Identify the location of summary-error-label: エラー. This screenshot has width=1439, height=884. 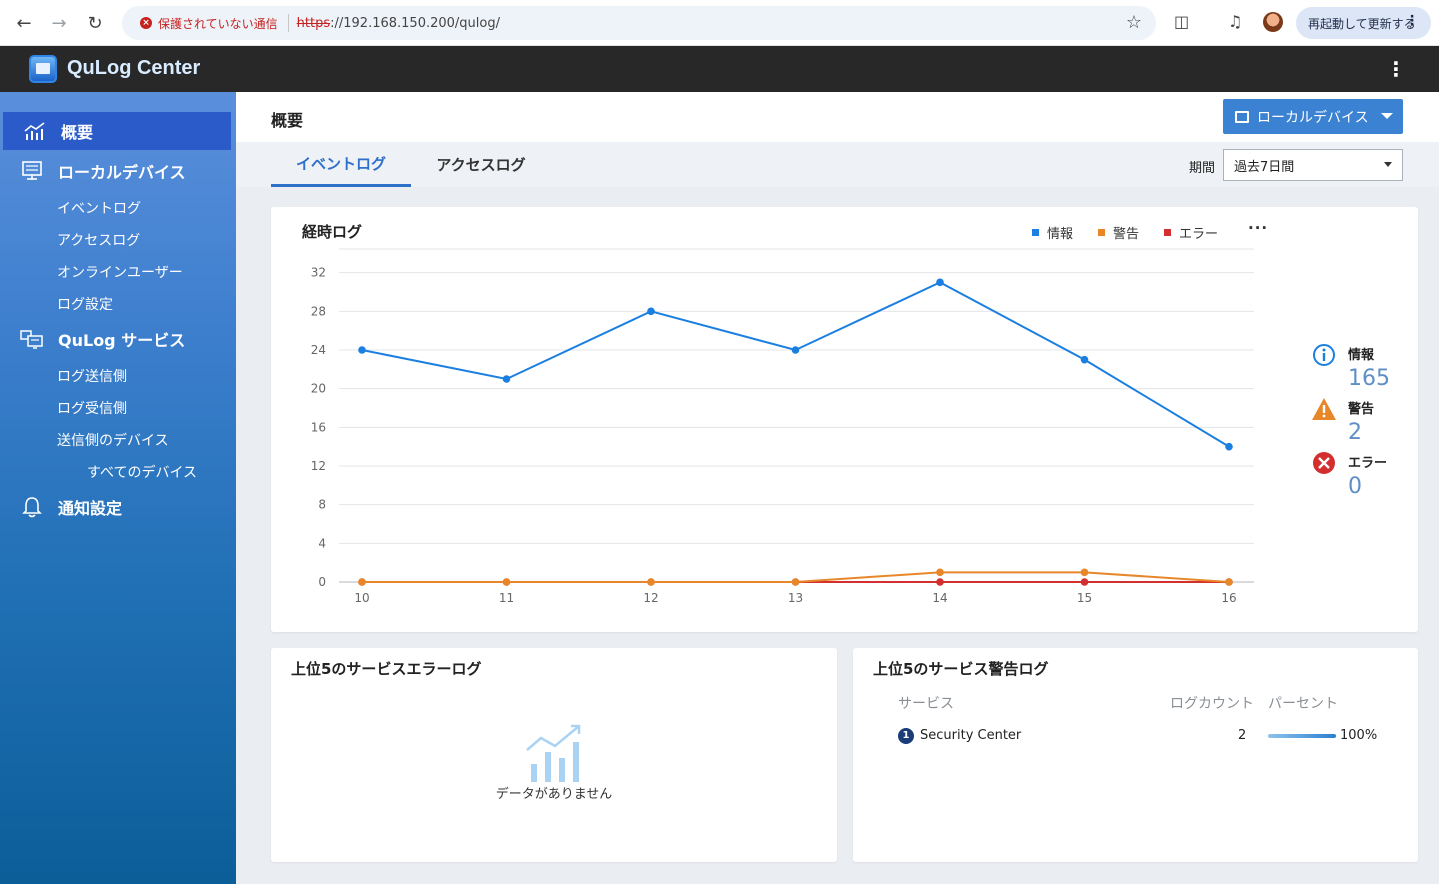
(1368, 463).